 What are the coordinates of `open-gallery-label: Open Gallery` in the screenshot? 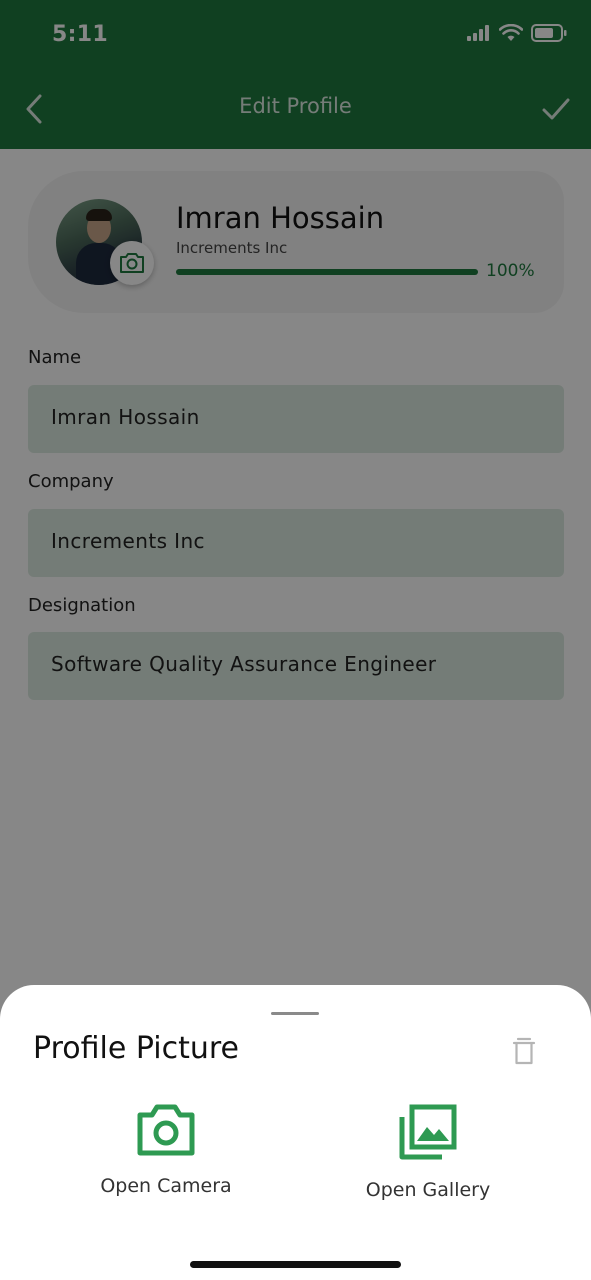 It's located at (428, 1190).